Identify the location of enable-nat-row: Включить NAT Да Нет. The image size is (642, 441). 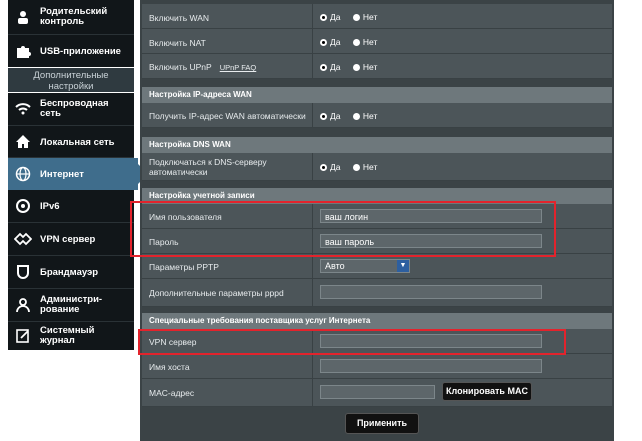
(377, 41).